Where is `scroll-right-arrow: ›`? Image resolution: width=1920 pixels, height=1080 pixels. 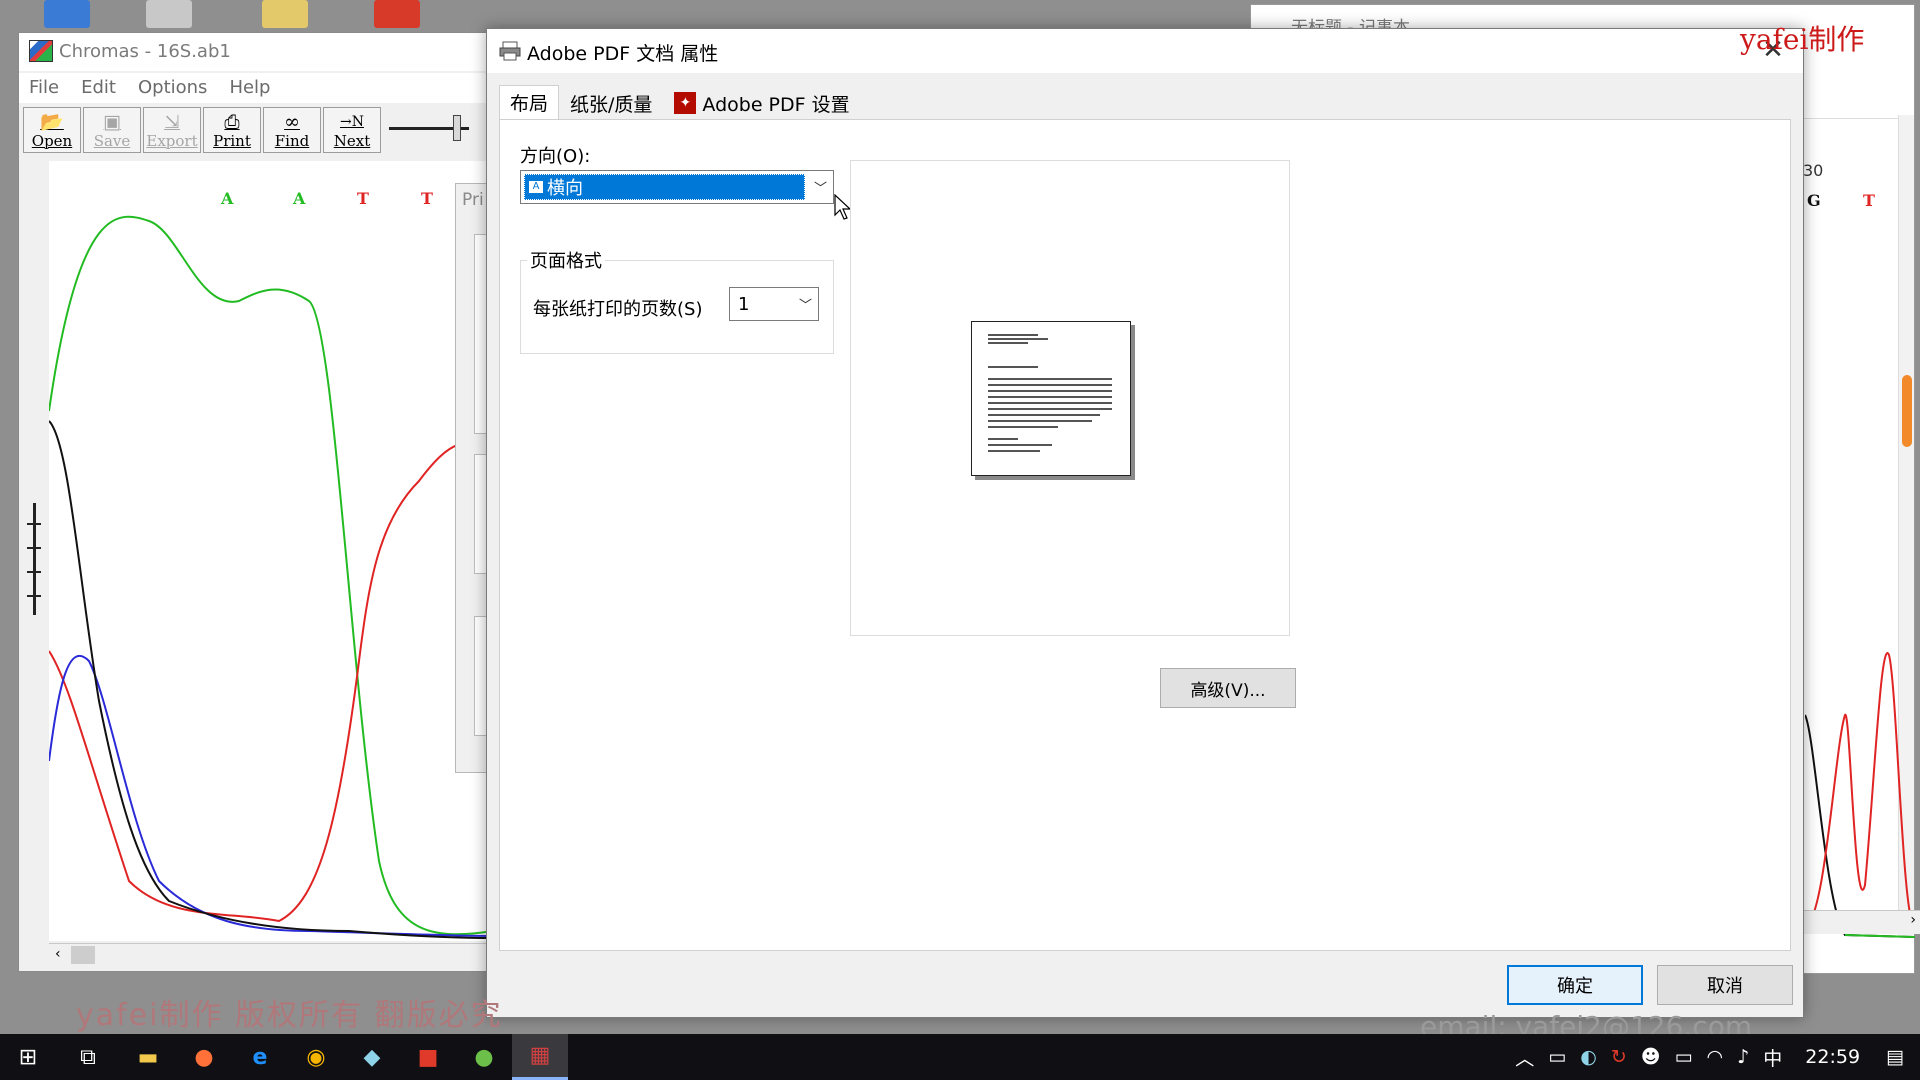
scroll-right-arrow: › is located at coordinates (1913, 920).